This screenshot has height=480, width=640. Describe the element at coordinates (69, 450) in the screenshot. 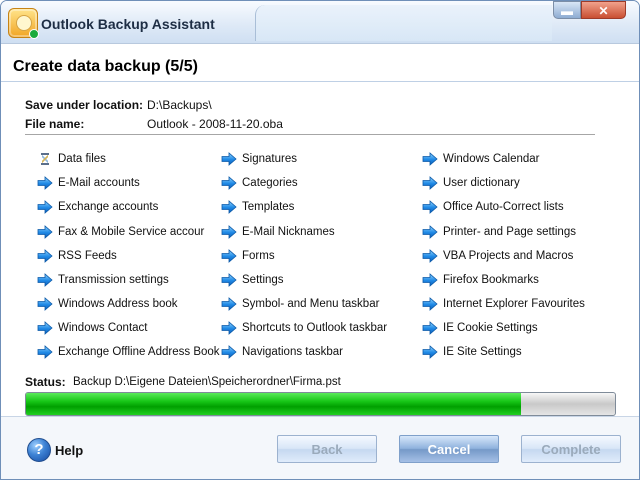

I see `help-label: Help` at that location.